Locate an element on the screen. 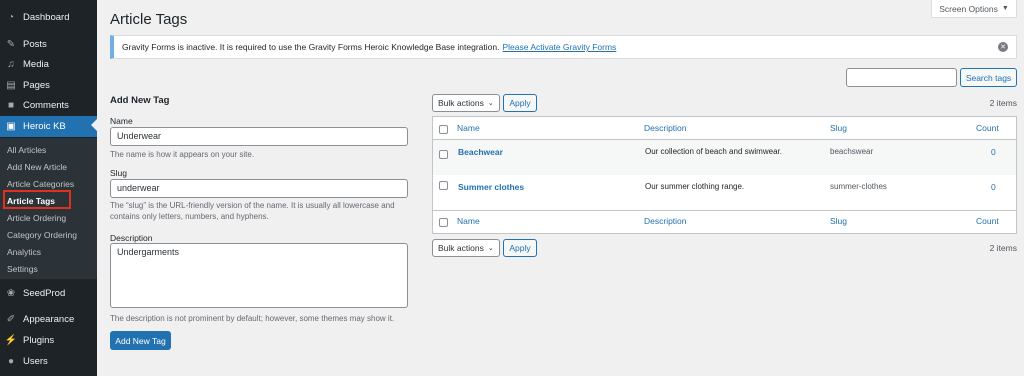 This screenshot has height=376, width=1024. add-new-tag-button: Add New Tag is located at coordinates (140, 340).